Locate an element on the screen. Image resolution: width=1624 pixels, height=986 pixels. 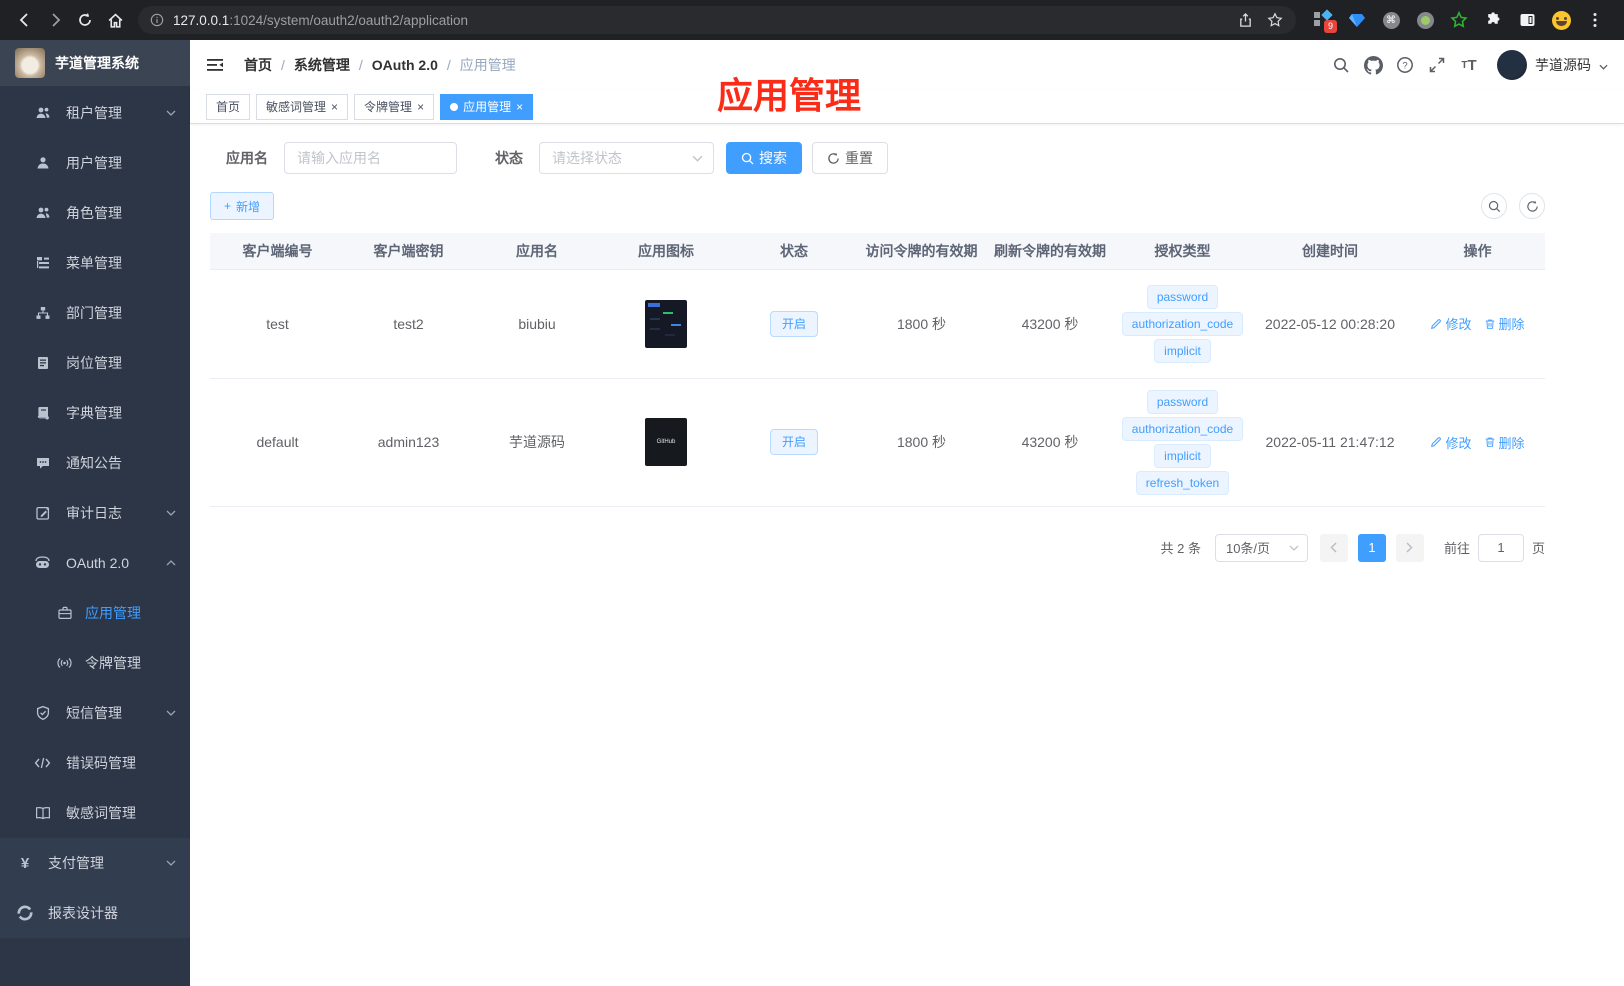
sidebar-item-dept: 部门管理 is located at coordinates (95, 313).